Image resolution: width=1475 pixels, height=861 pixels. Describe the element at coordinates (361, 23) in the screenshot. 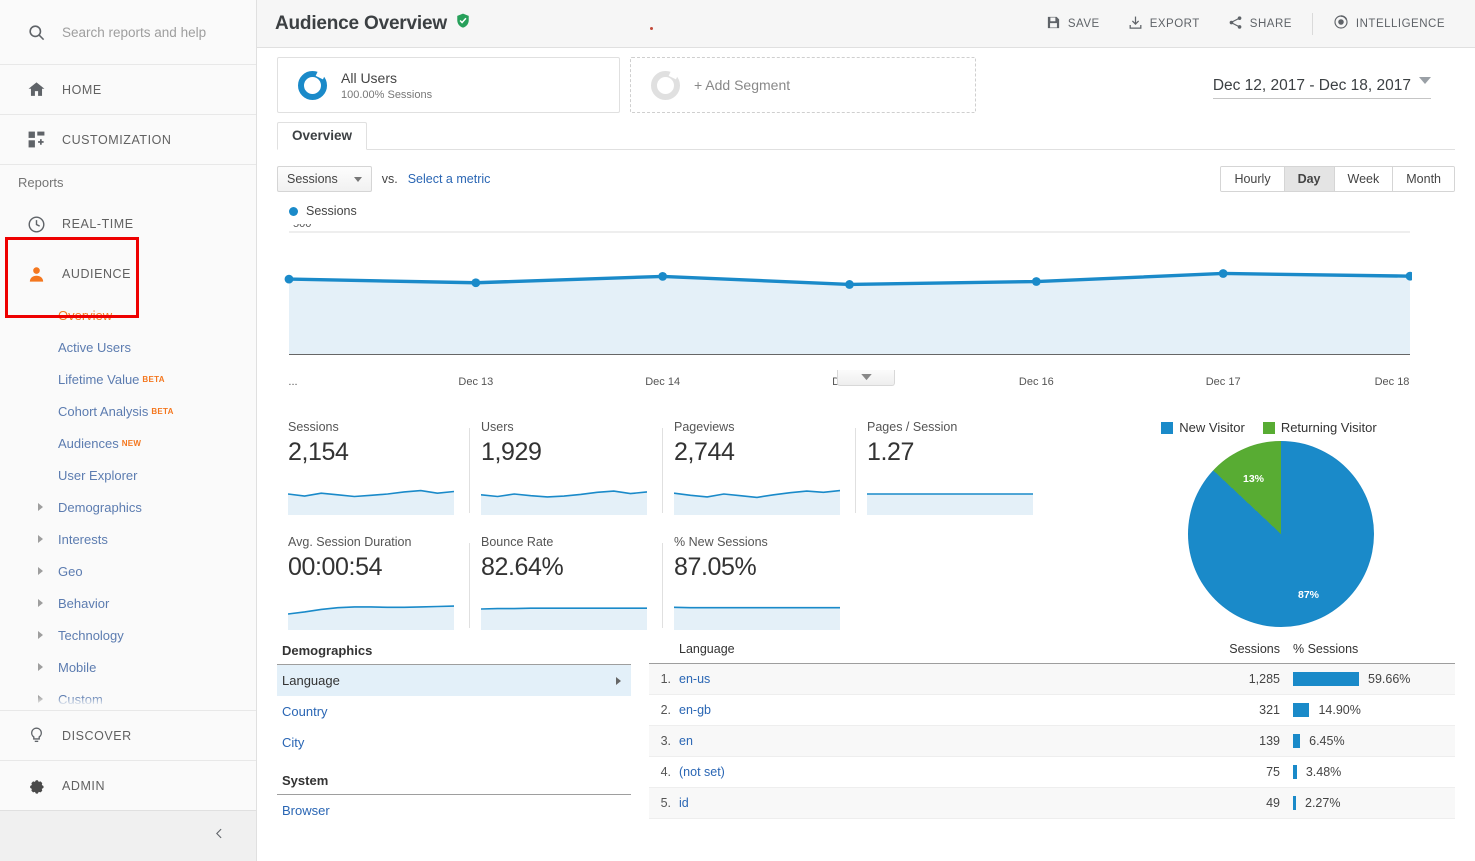

I see `page-title-text: Audience Overview` at that location.